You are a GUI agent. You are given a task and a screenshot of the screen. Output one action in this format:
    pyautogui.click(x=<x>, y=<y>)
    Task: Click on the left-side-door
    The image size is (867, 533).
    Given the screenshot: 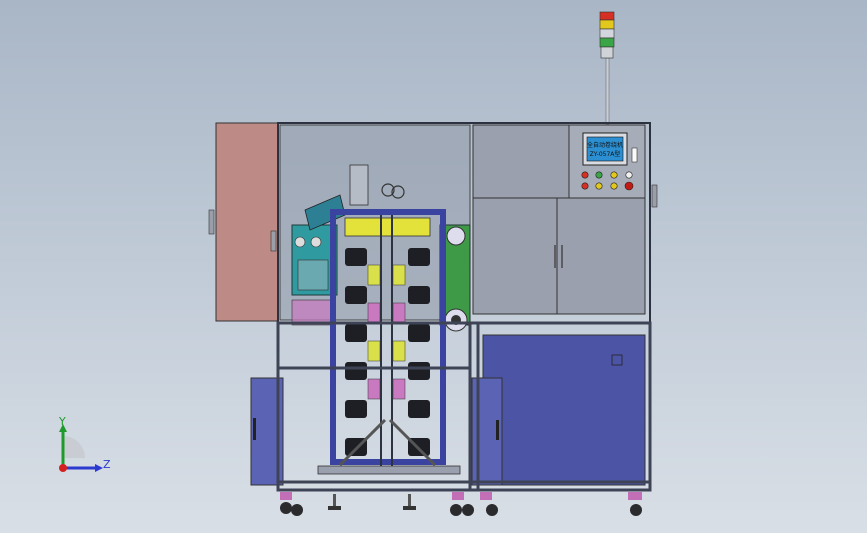 What is the action you would take?
    pyautogui.click(x=247, y=222)
    